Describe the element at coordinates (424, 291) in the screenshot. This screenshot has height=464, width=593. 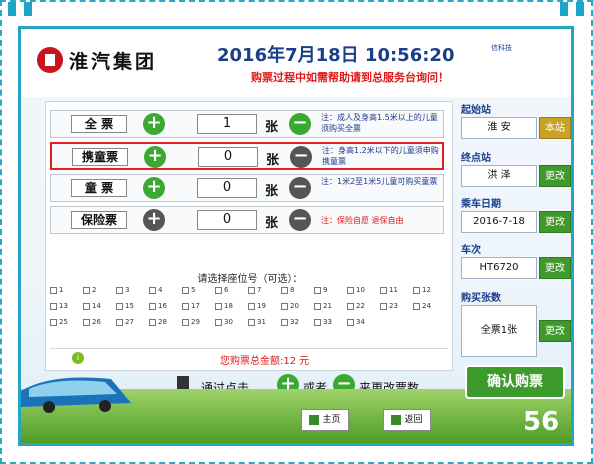
I see `seat-checkbox: 12` at that location.